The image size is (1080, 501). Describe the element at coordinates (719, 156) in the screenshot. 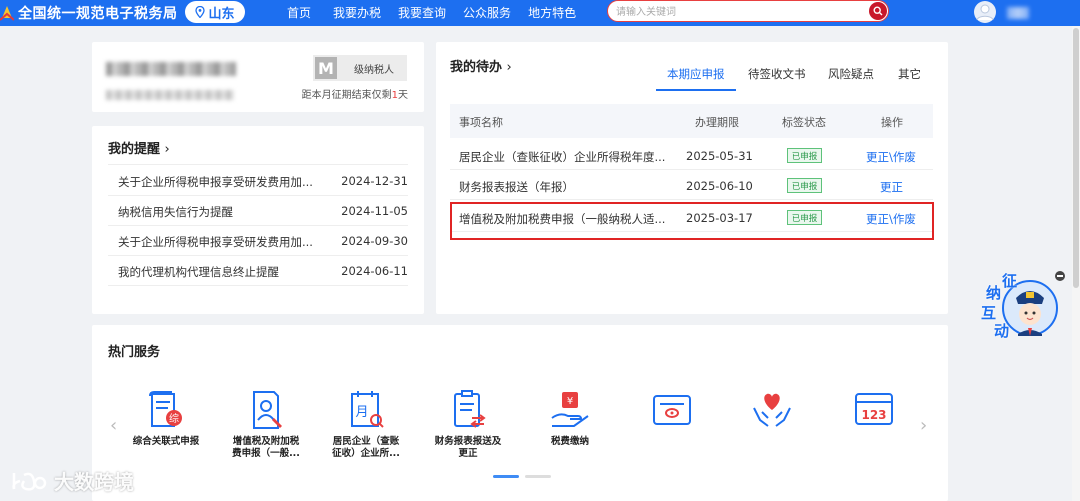

I see `item-deadline: 2025-05-31` at that location.